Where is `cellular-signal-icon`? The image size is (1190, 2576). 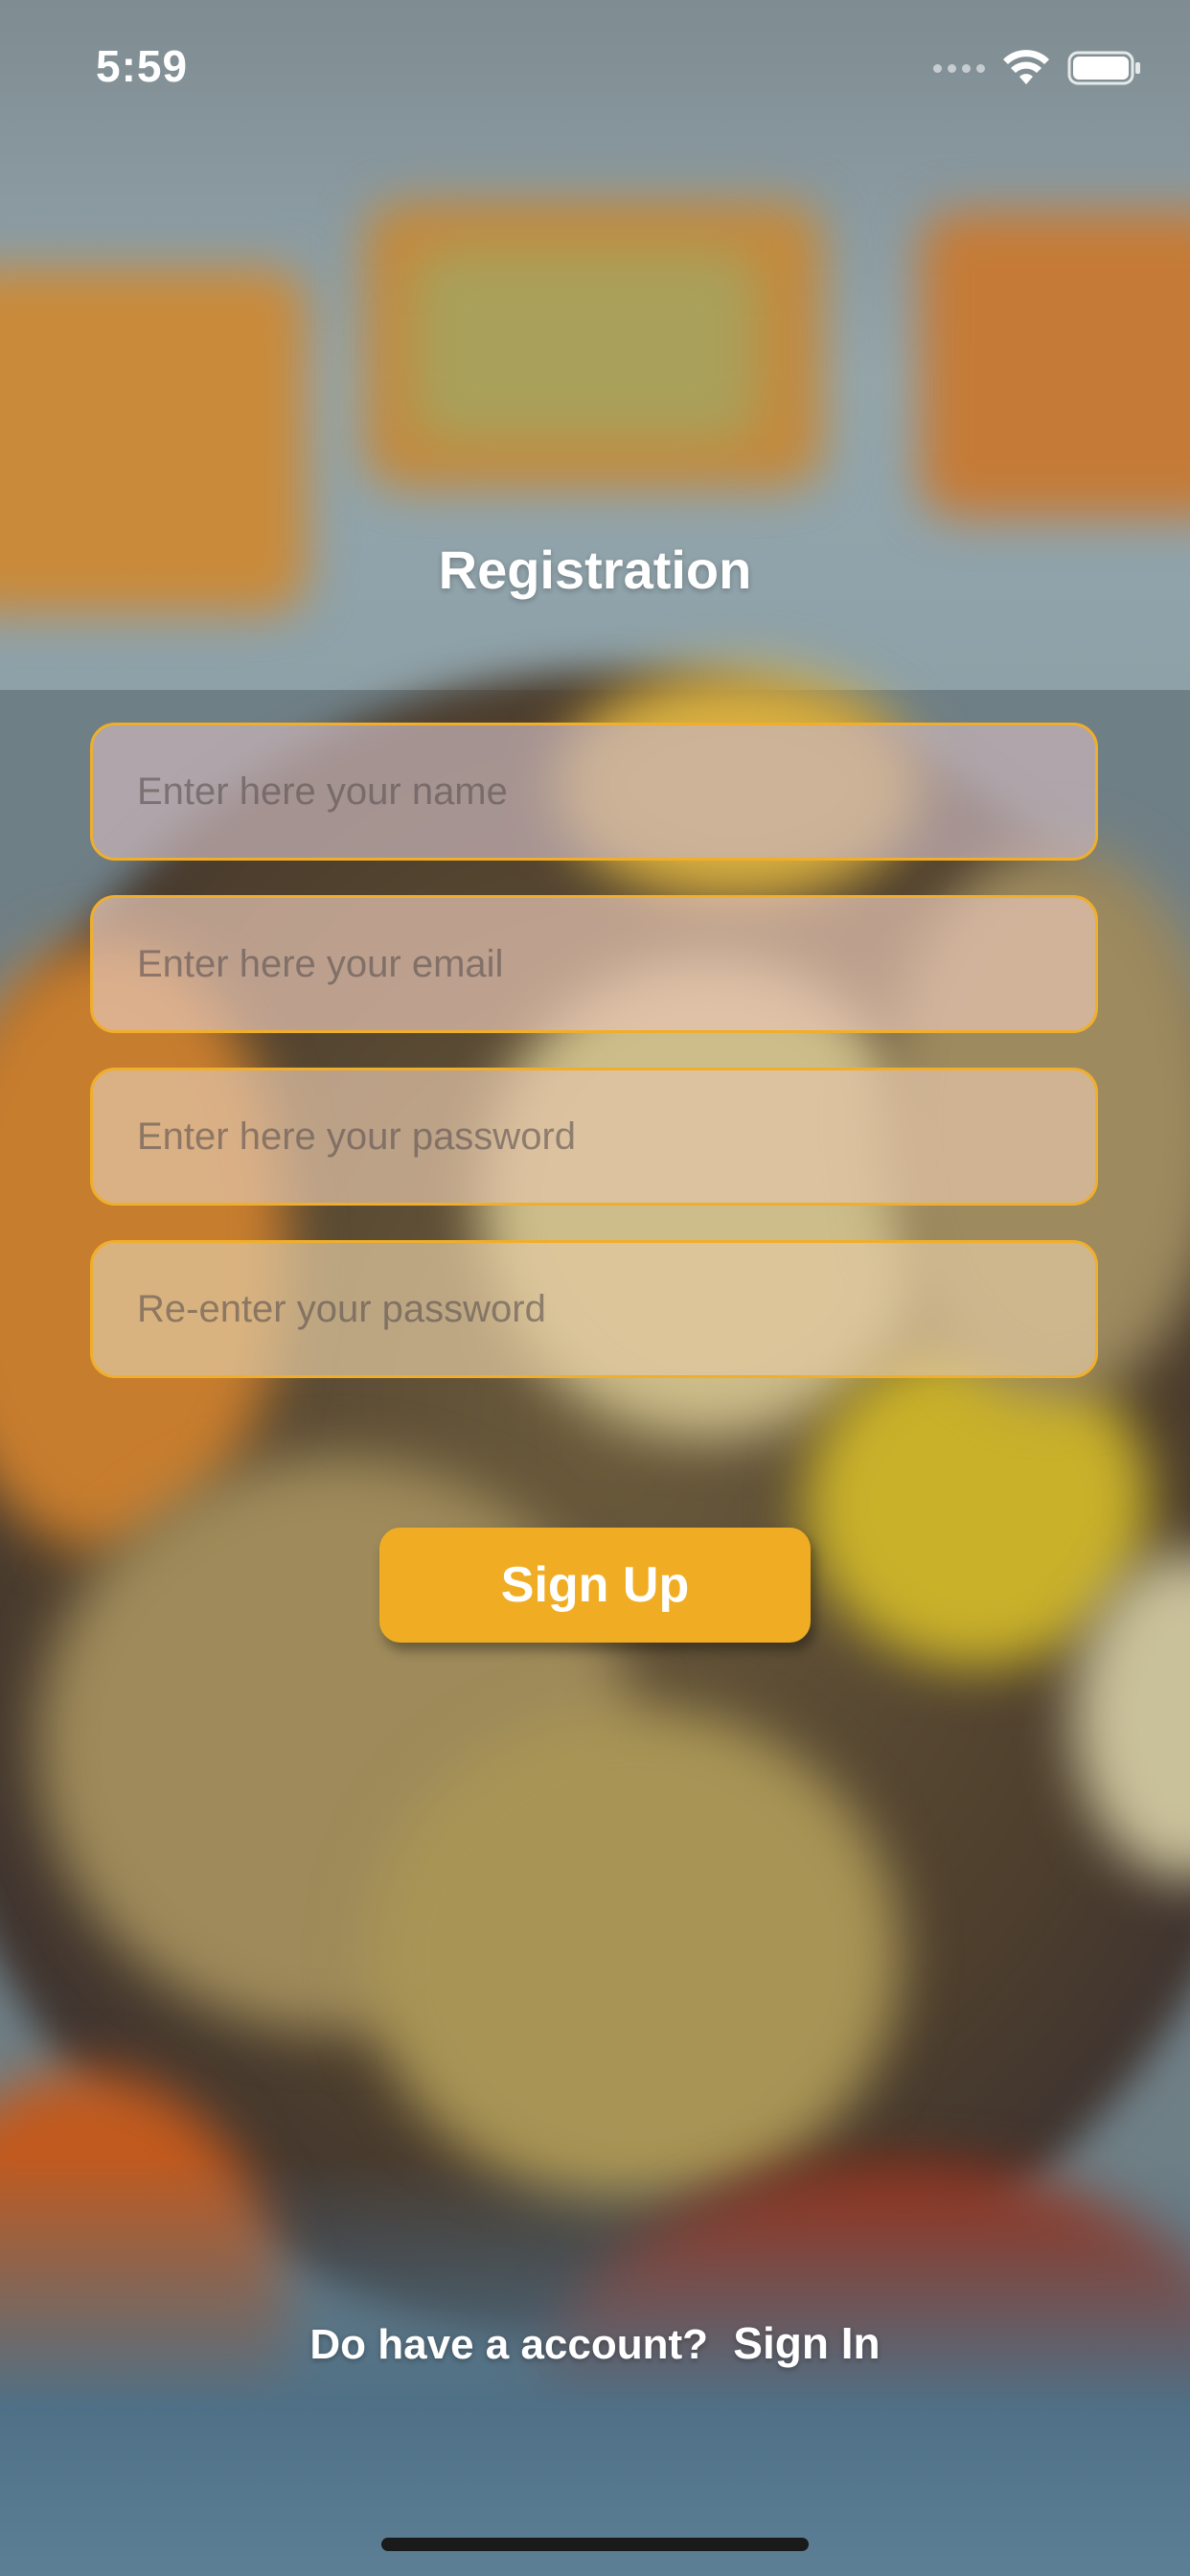
cellular-signal-icon is located at coordinates (959, 68).